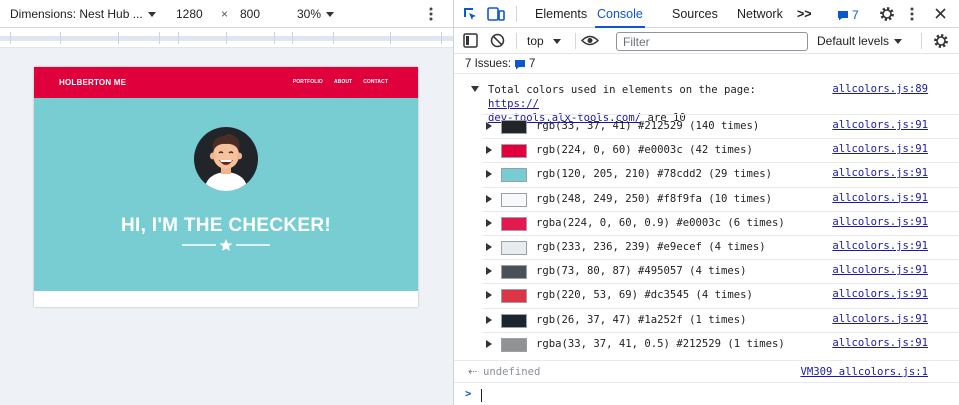  I want to click on site-nav-links: PORTFOLIO ABOUT CONTACT, so click(340, 82).